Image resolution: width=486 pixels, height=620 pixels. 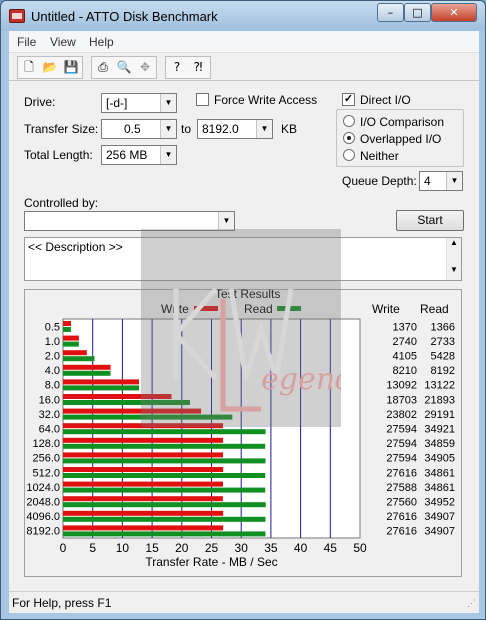 I want to click on write-value: 4105, so click(x=405, y=357).